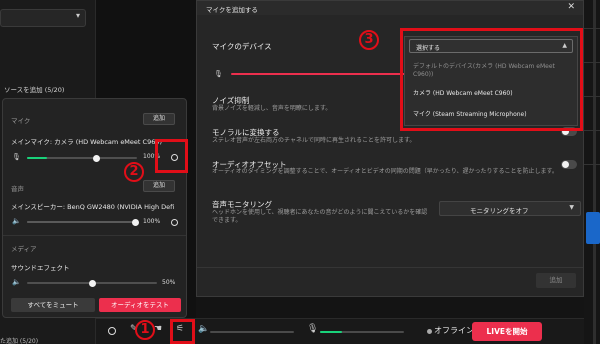 The width and height of the screenshot is (600, 344). I want to click on mic-level-meter, so click(321, 74).